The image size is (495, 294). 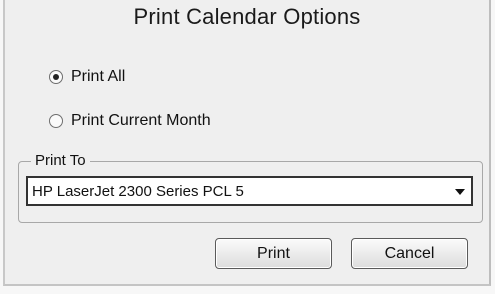 What do you see at coordinates (273, 253) in the screenshot?
I see `print-button: Print` at bounding box center [273, 253].